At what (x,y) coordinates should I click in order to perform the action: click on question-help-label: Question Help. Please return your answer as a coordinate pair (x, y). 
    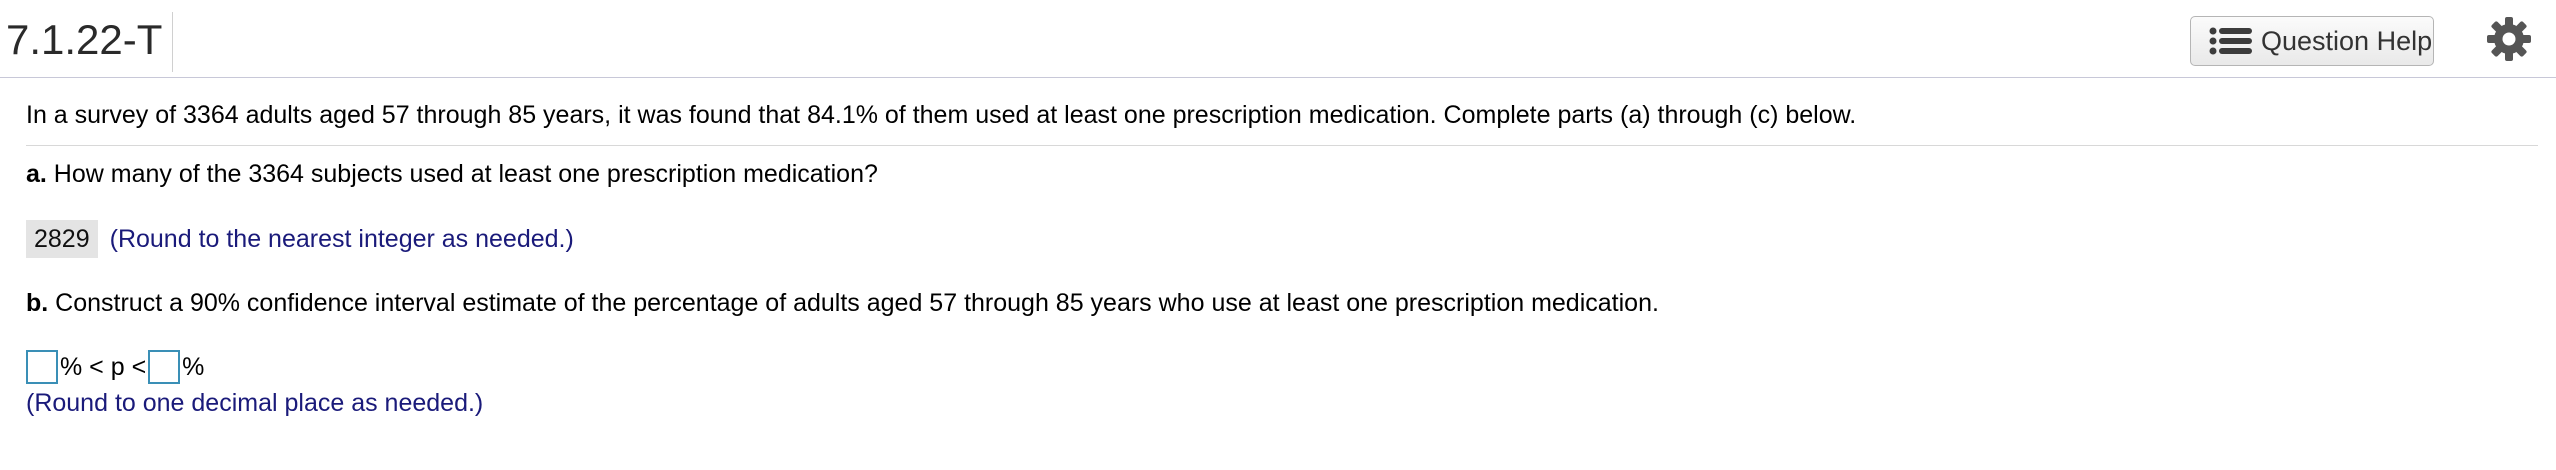
    Looking at the image, I should click on (2347, 40).